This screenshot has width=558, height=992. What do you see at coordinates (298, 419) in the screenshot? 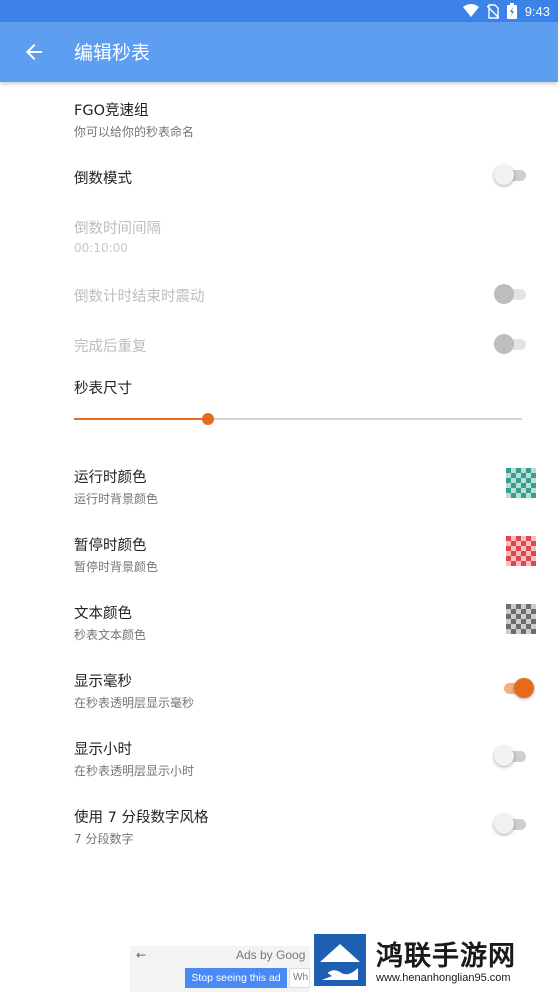
I see `stopwatch-size-slider` at bounding box center [298, 419].